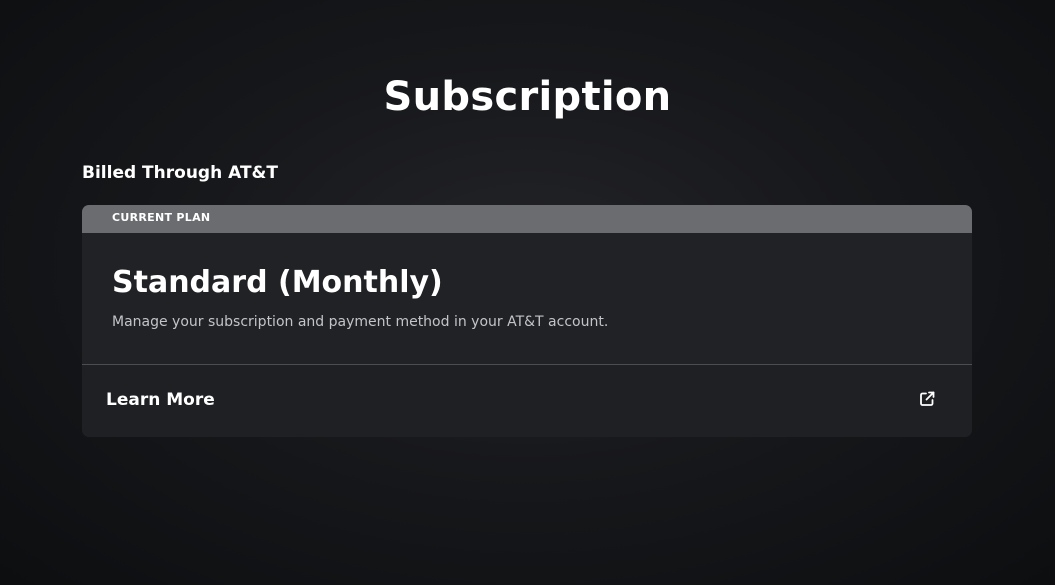 The height and width of the screenshot is (585, 1055). Describe the element at coordinates (277, 282) in the screenshot. I see `plan-name: Standard (Monthly)` at that location.